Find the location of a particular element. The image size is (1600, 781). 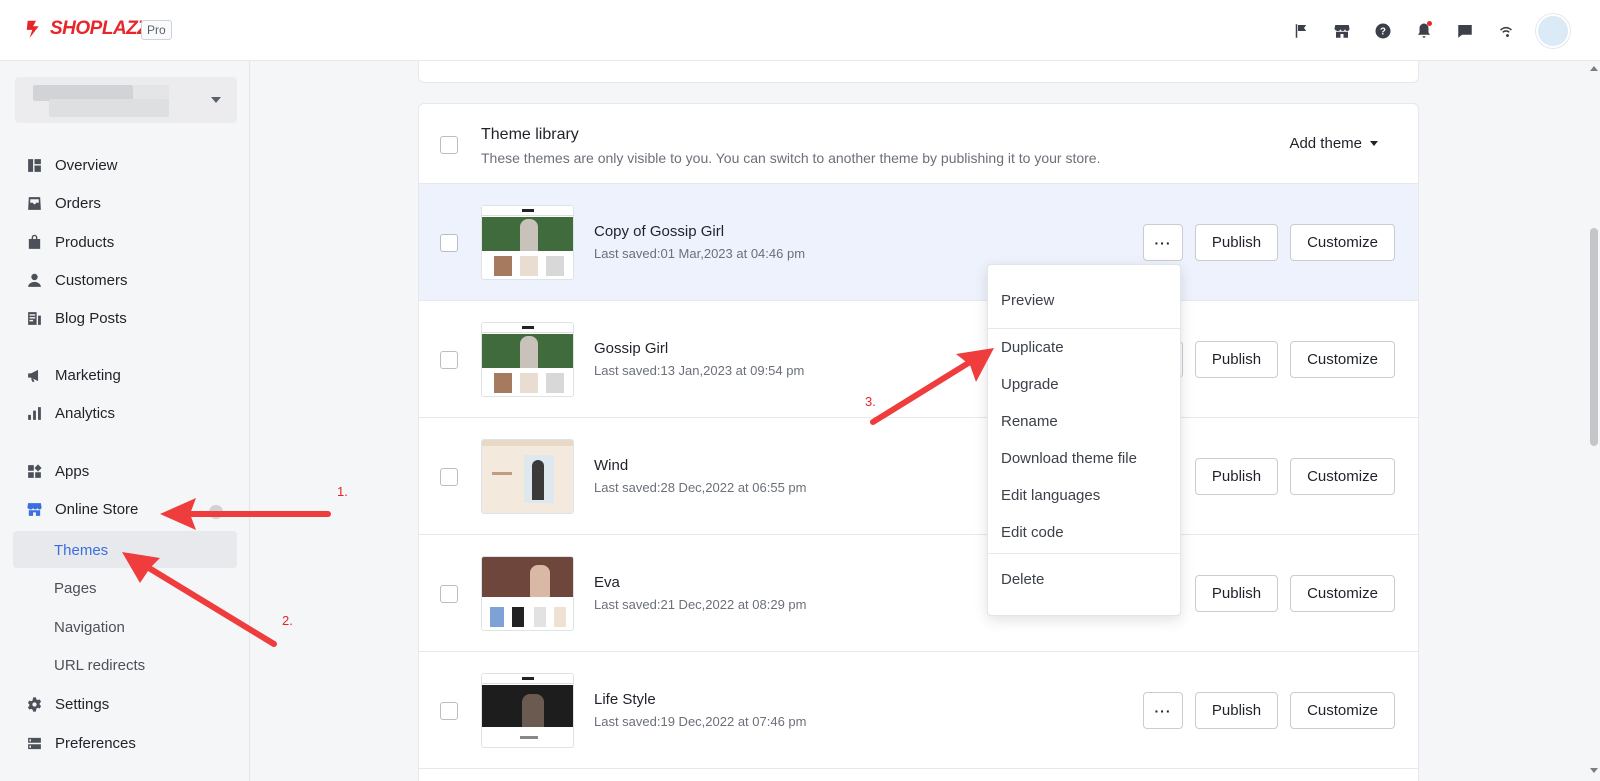

sidebar-item-blog-posts: Blog Posts is located at coordinates (131, 318).